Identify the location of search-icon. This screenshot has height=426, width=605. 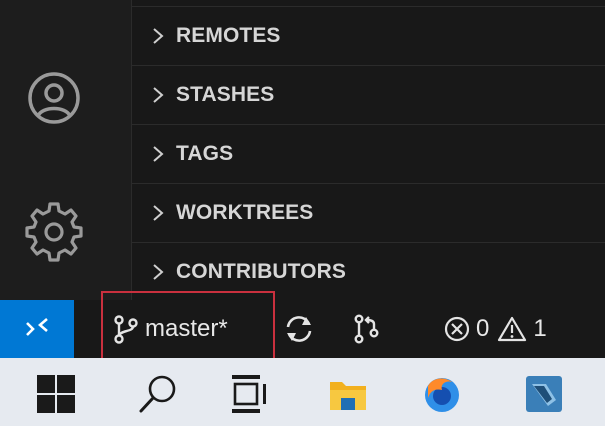
(158, 394).